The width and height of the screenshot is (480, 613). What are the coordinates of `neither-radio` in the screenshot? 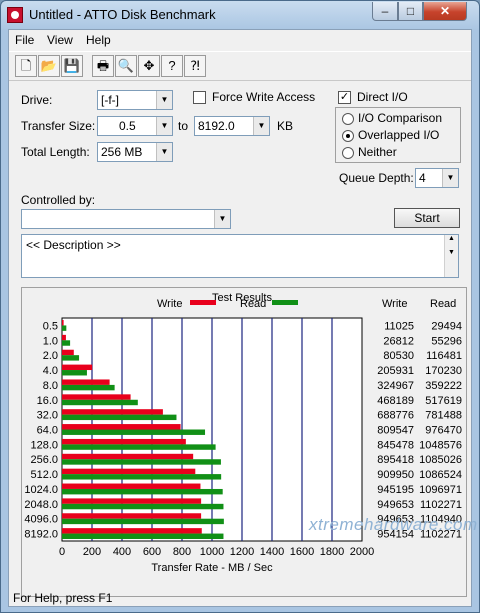 It's located at (348, 153).